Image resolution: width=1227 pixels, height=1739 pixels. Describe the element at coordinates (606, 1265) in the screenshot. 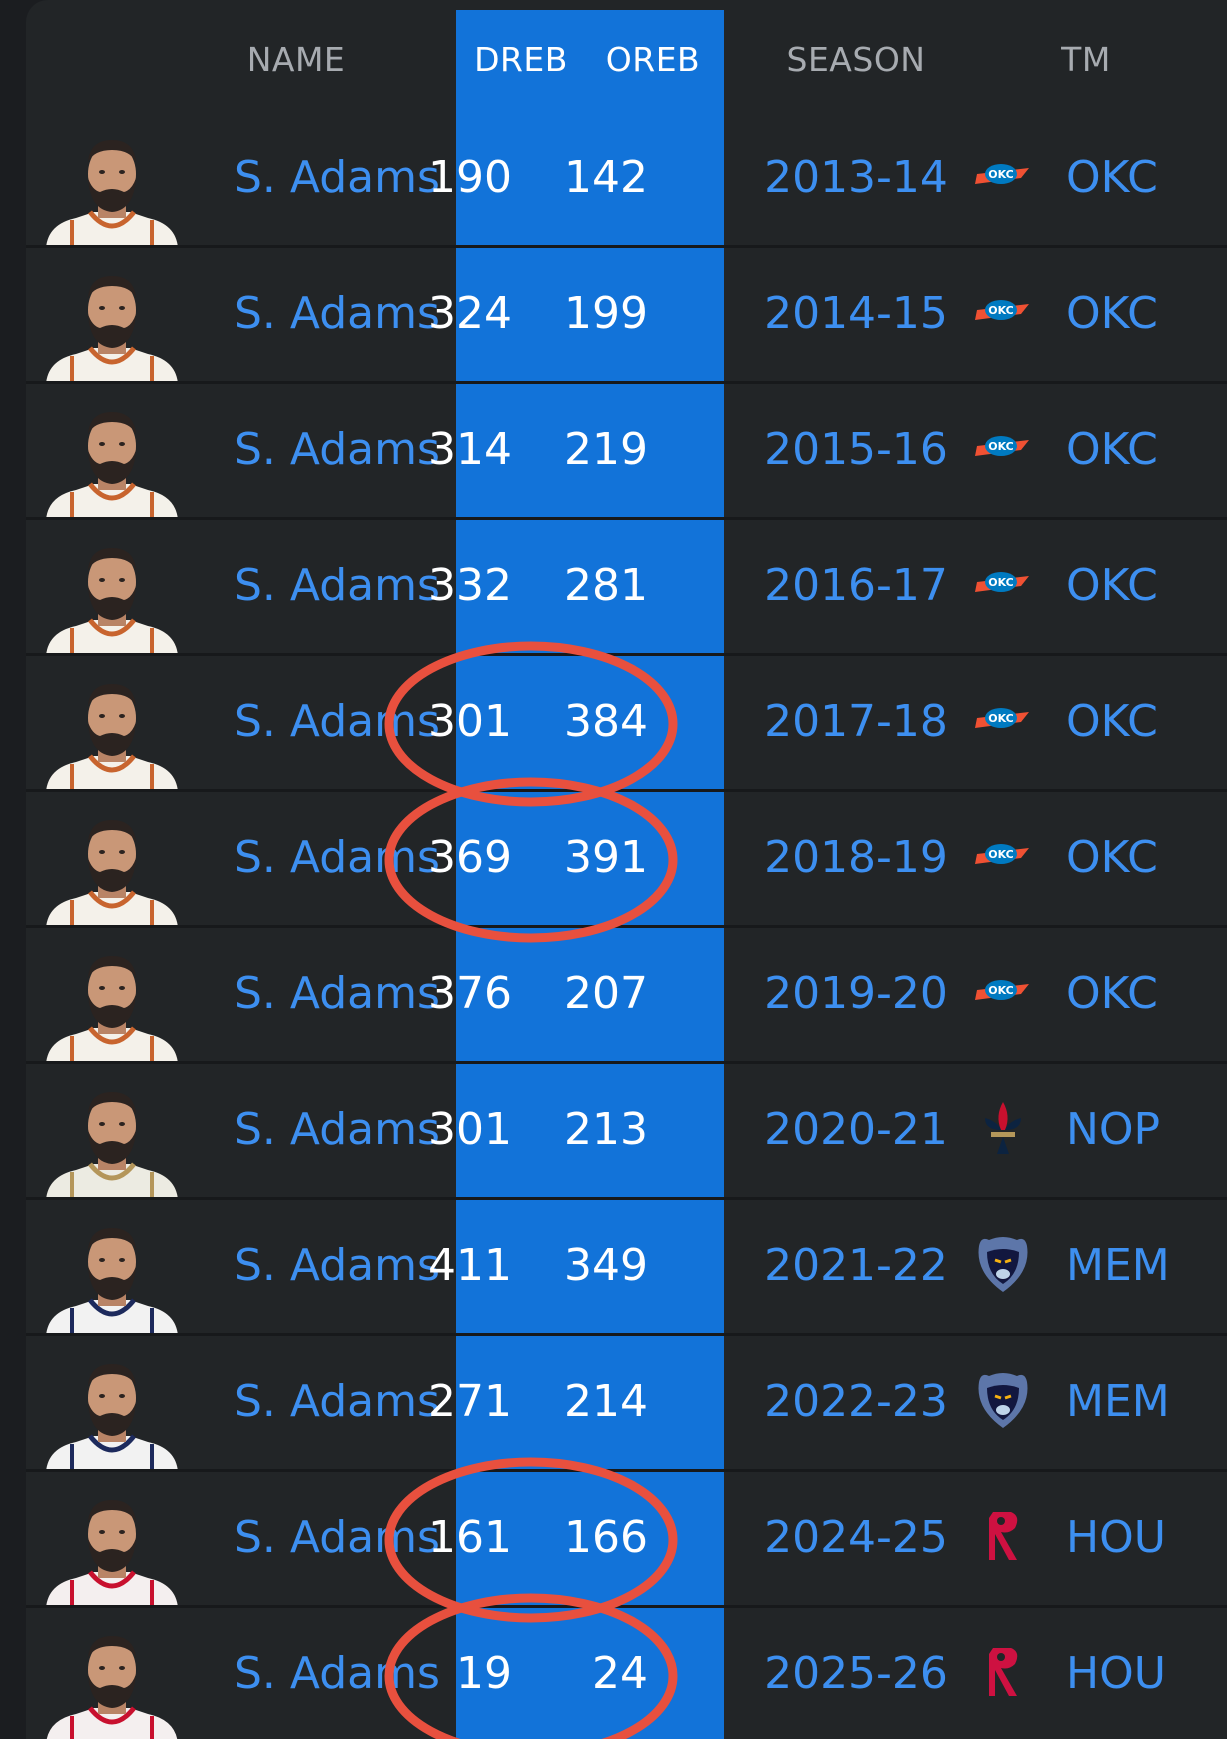

I see `oreb-value: 349` at that location.